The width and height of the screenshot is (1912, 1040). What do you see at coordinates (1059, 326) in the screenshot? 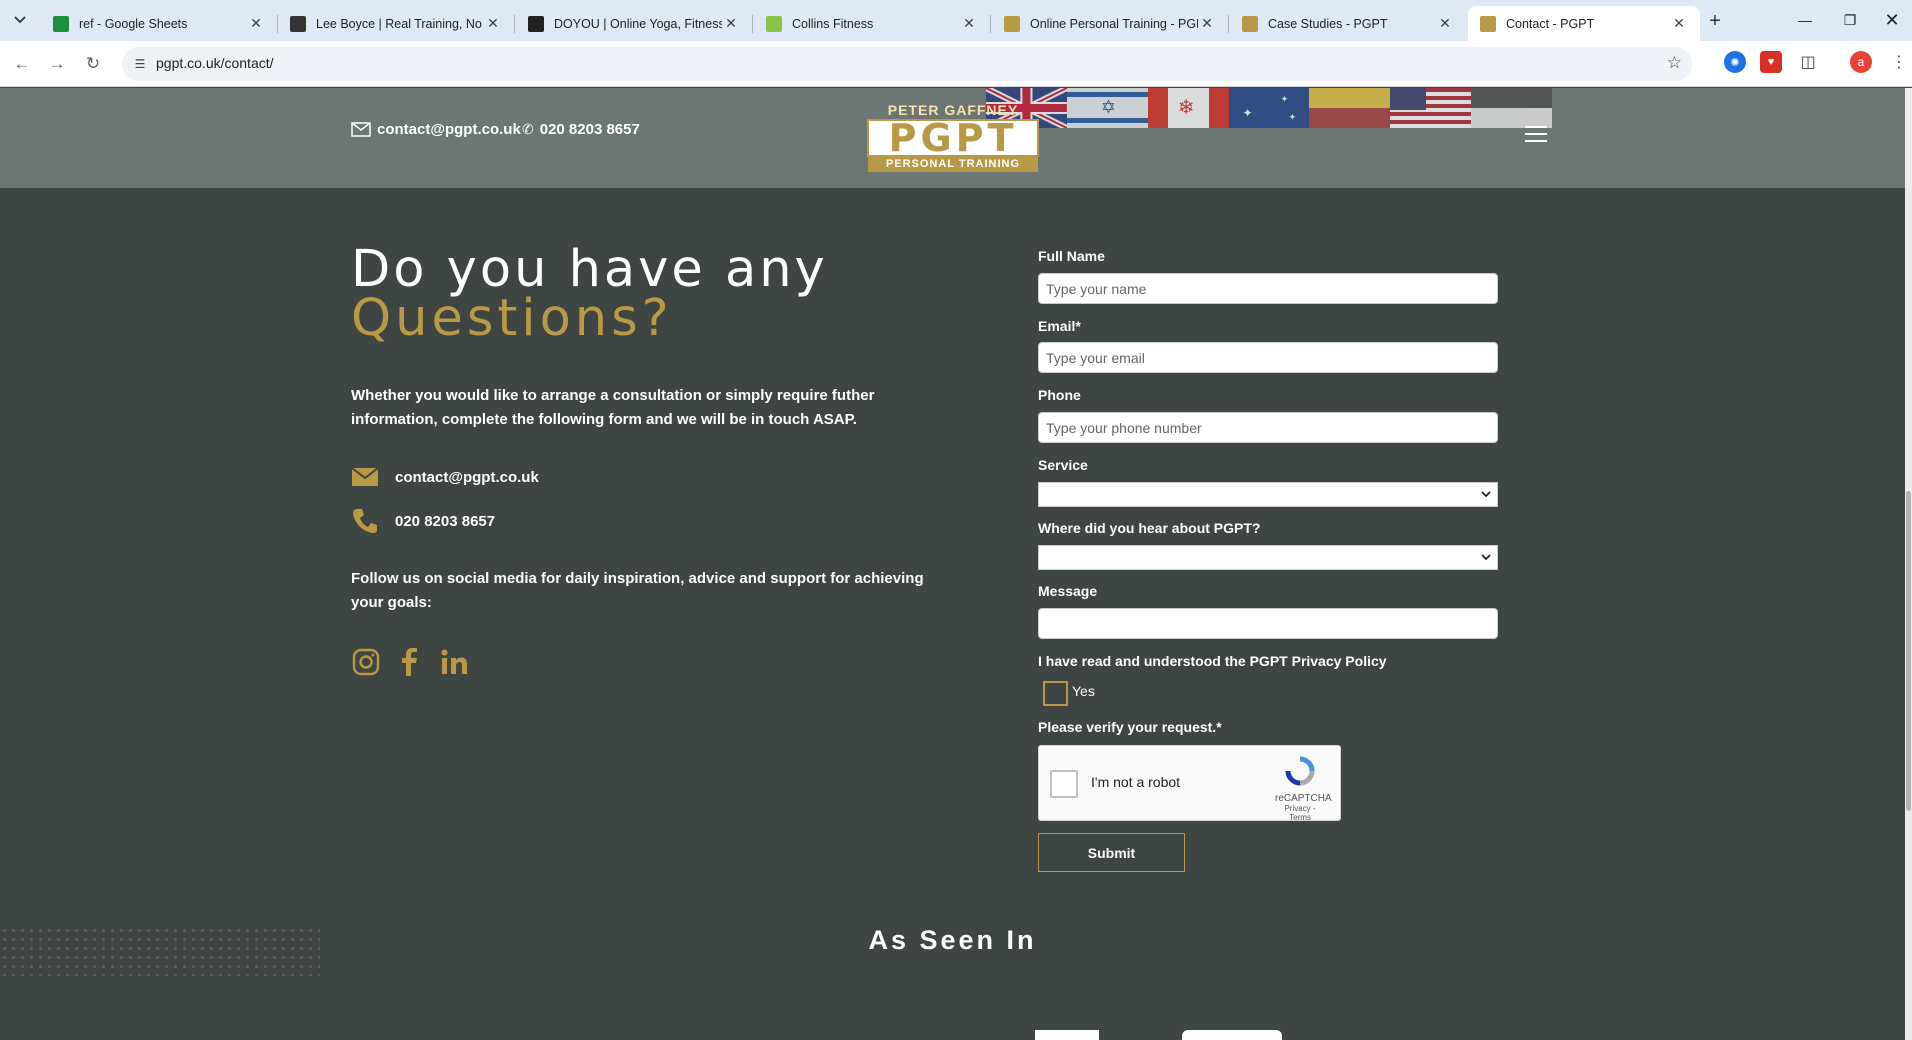
I see `email-label: Email*` at bounding box center [1059, 326].